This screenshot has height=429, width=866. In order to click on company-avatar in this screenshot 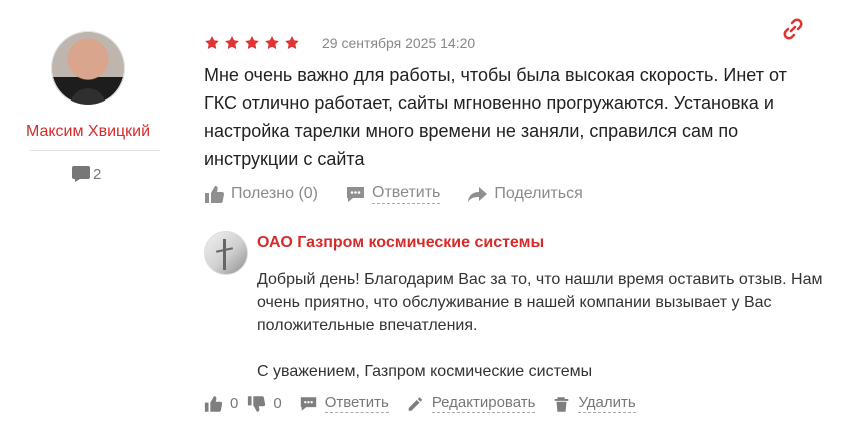, I will do `click(226, 253)`.